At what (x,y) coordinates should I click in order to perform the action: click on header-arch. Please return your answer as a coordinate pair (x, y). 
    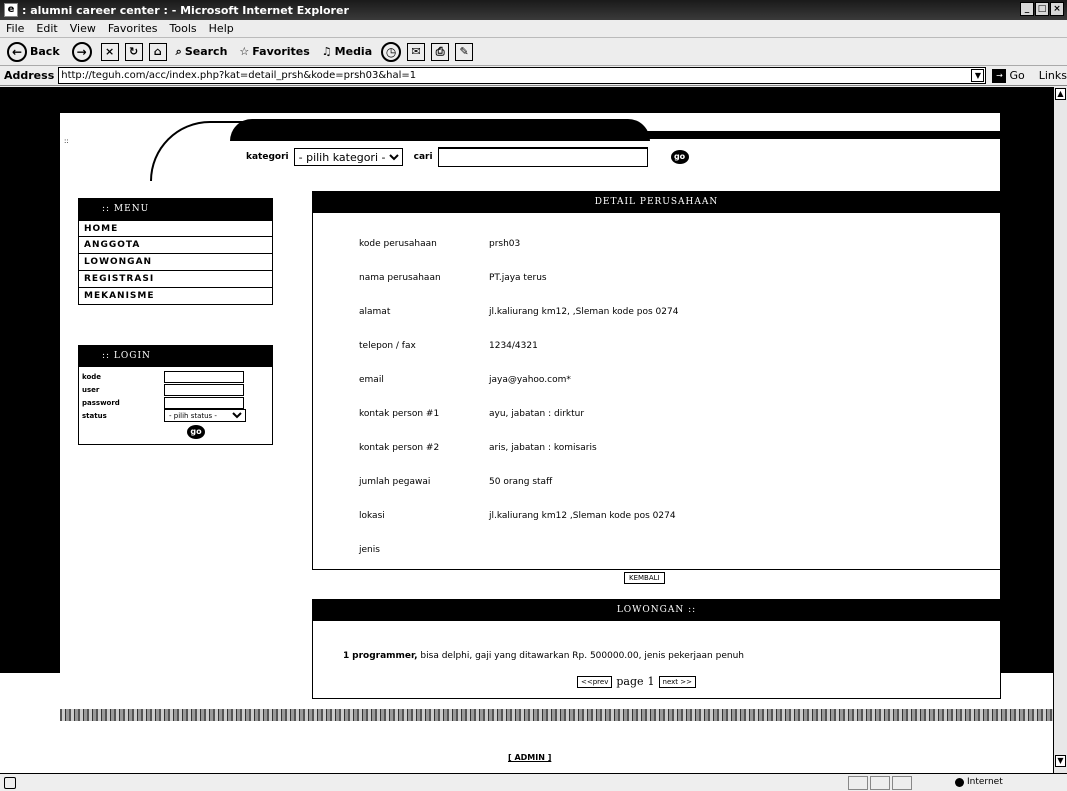
    Looking at the image, I should click on (440, 130).